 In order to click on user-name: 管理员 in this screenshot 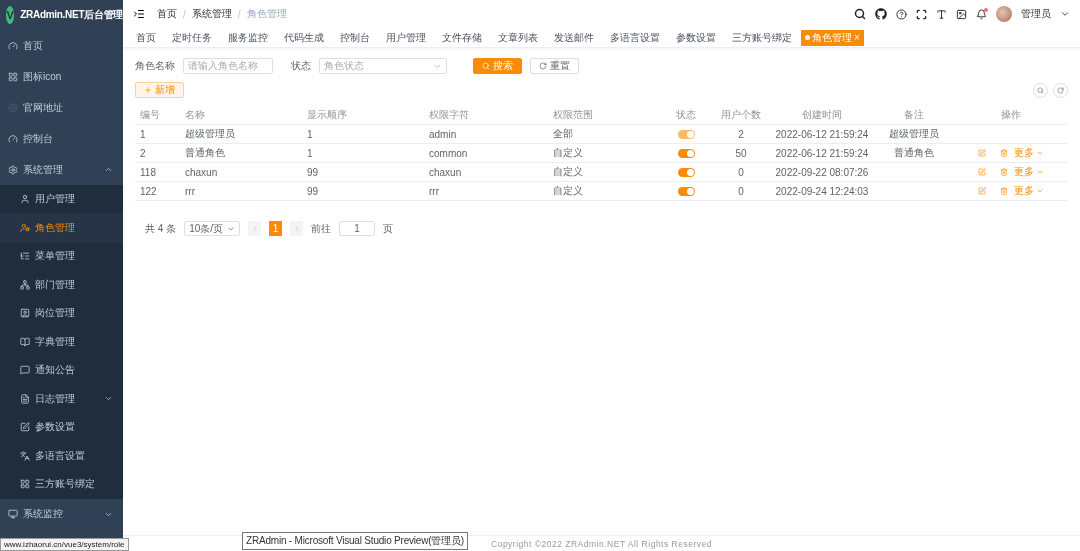, I will do `click(1036, 14)`.